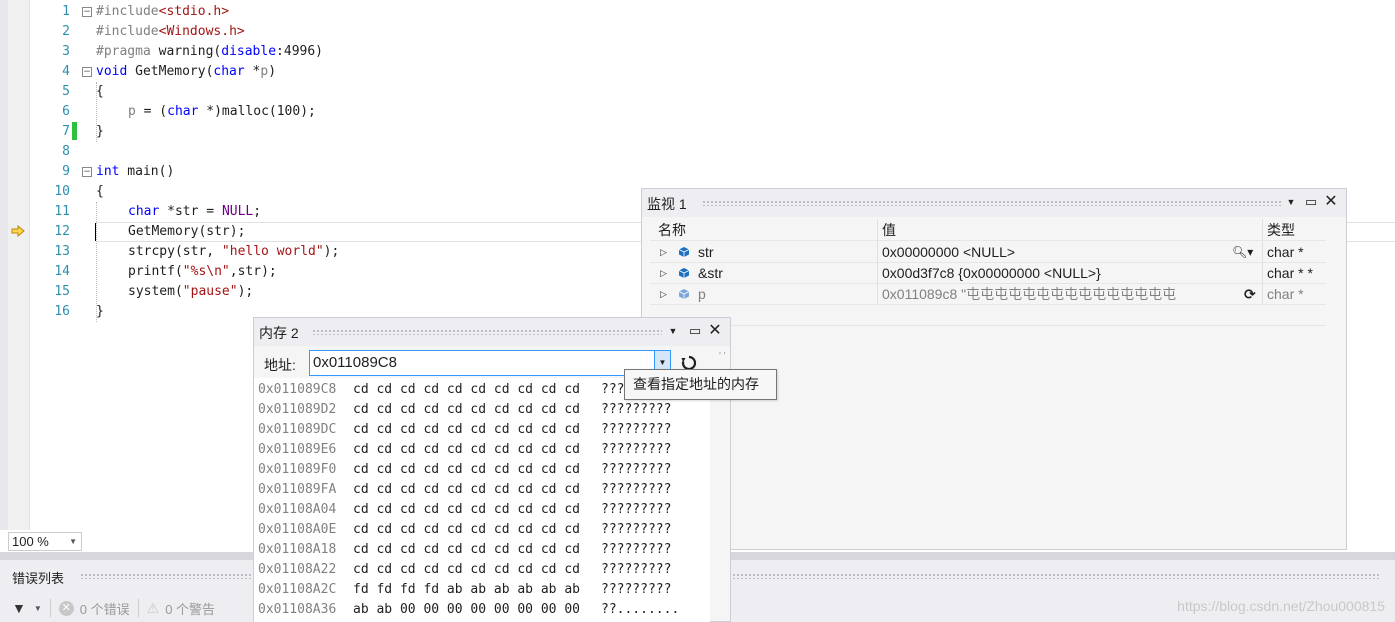  Describe the element at coordinates (297, 609) in the screenshot. I see `memory-address: 0x01108A36` at that location.